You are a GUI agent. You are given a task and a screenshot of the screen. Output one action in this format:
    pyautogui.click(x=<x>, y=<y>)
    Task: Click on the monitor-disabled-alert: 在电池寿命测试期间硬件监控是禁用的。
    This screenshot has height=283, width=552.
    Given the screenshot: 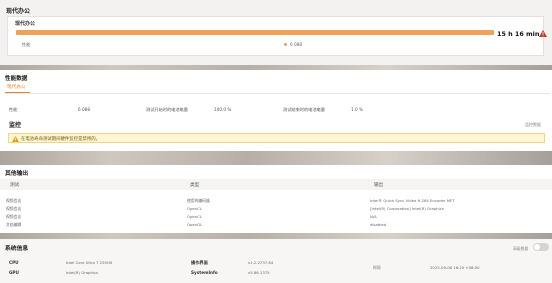 What is the action you would take?
    pyautogui.click(x=276, y=138)
    